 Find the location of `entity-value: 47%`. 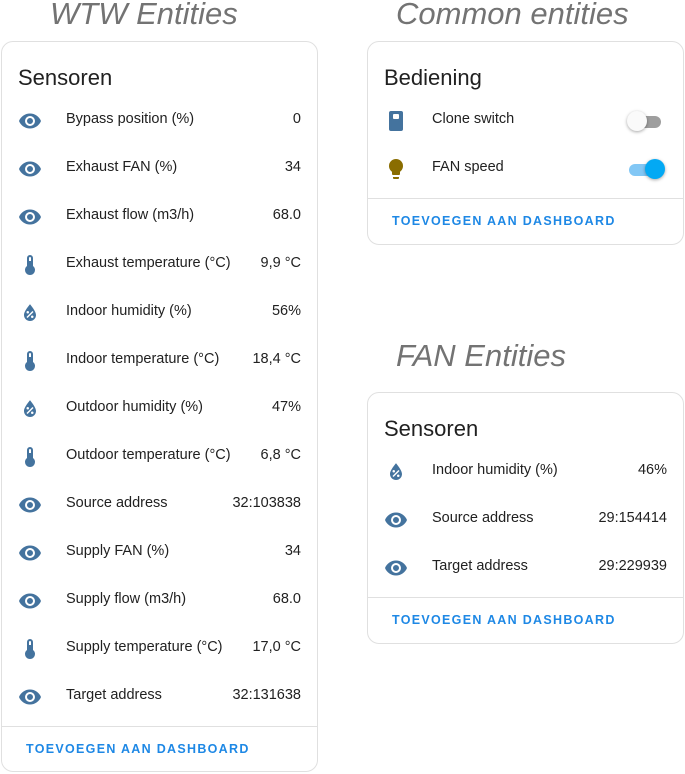

entity-value: 47% is located at coordinates (286, 407).